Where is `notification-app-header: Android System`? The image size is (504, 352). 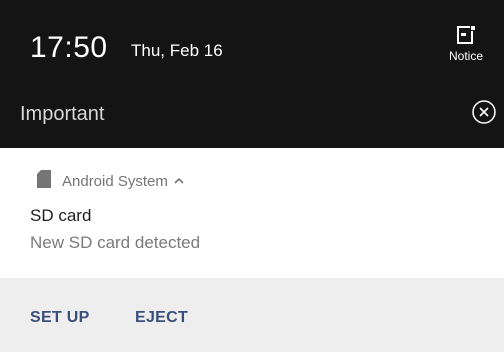 notification-app-header: Android System is located at coordinates (110, 181).